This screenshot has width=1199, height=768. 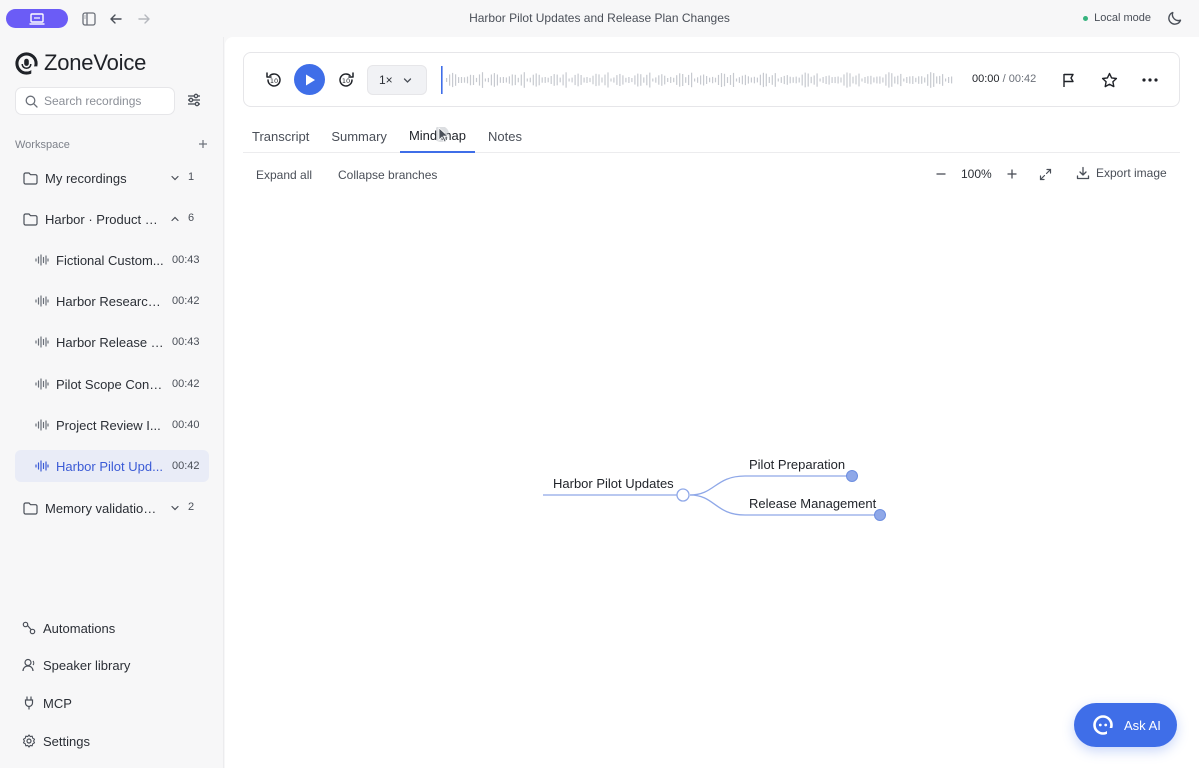 I want to click on recording-item: Project Review I... 00:40, so click(x=112, y=425).